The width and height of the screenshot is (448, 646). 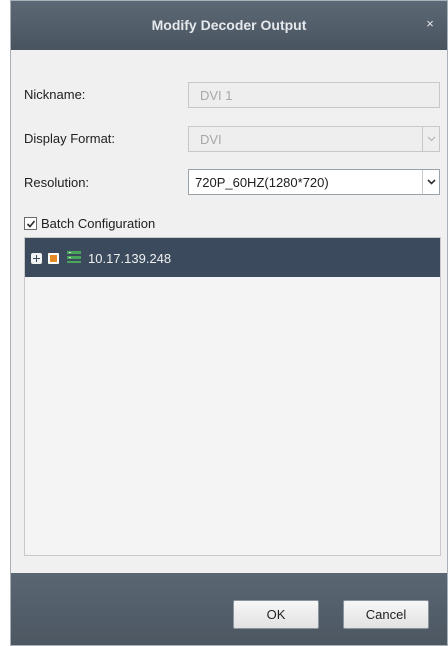 I want to click on cancel-button: Cancel, so click(x=386, y=614).